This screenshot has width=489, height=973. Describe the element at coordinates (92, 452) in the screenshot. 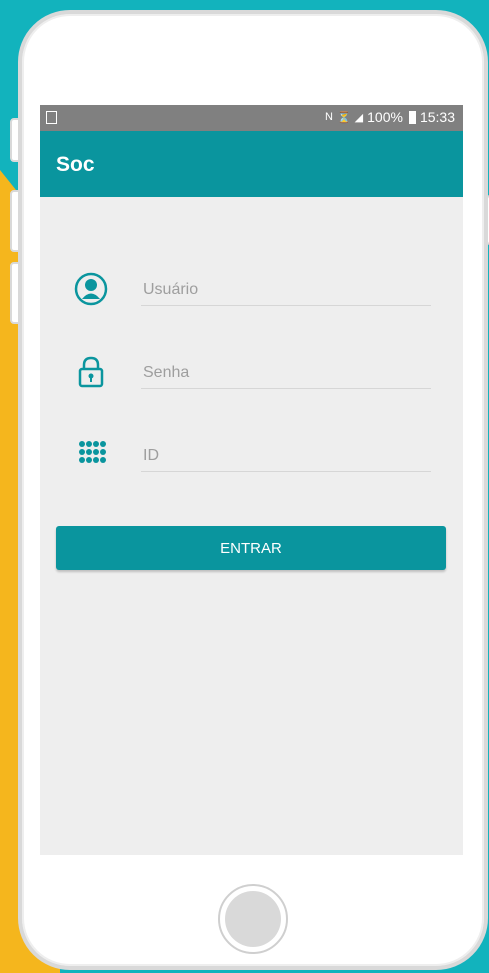

I see `keypad-icon` at that location.